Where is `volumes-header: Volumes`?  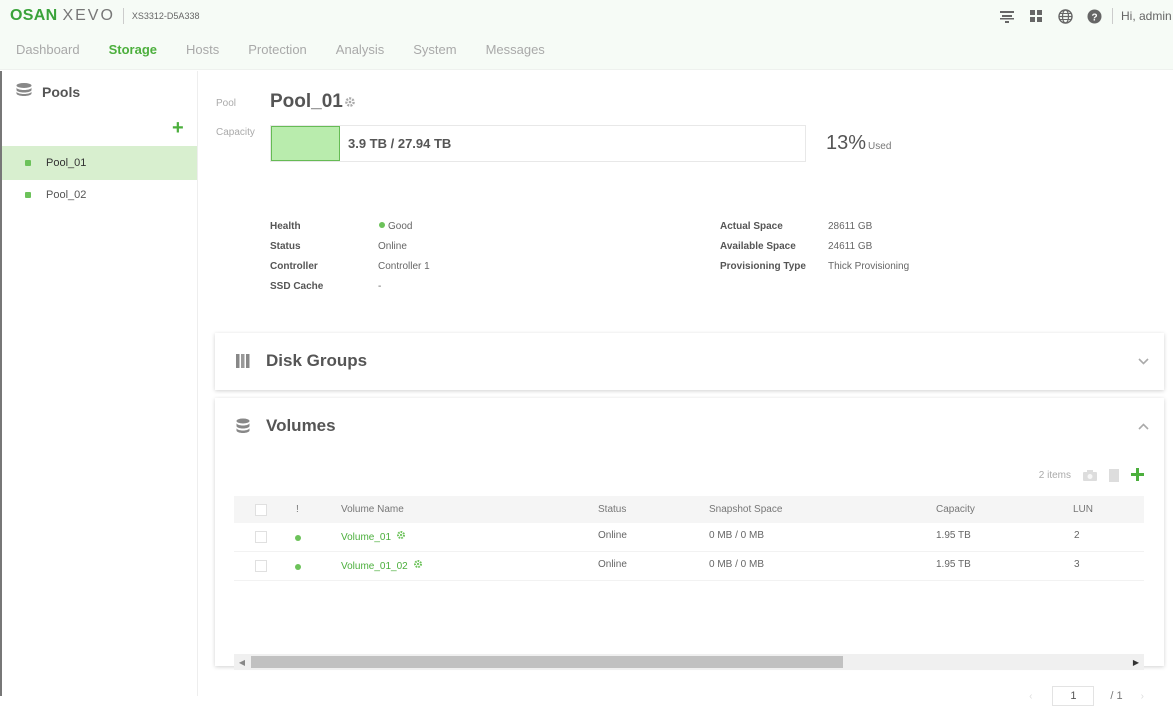
volumes-header: Volumes is located at coordinates (689, 426).